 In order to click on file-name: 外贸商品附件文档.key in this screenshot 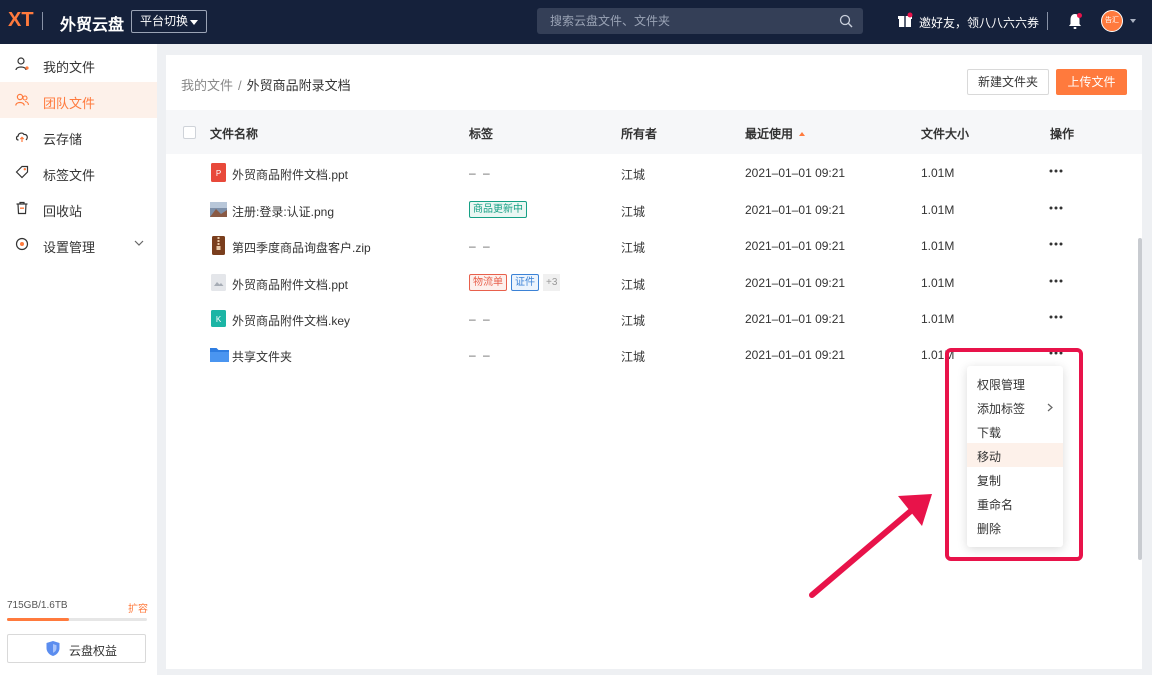, I will do `click(291, 320)`.